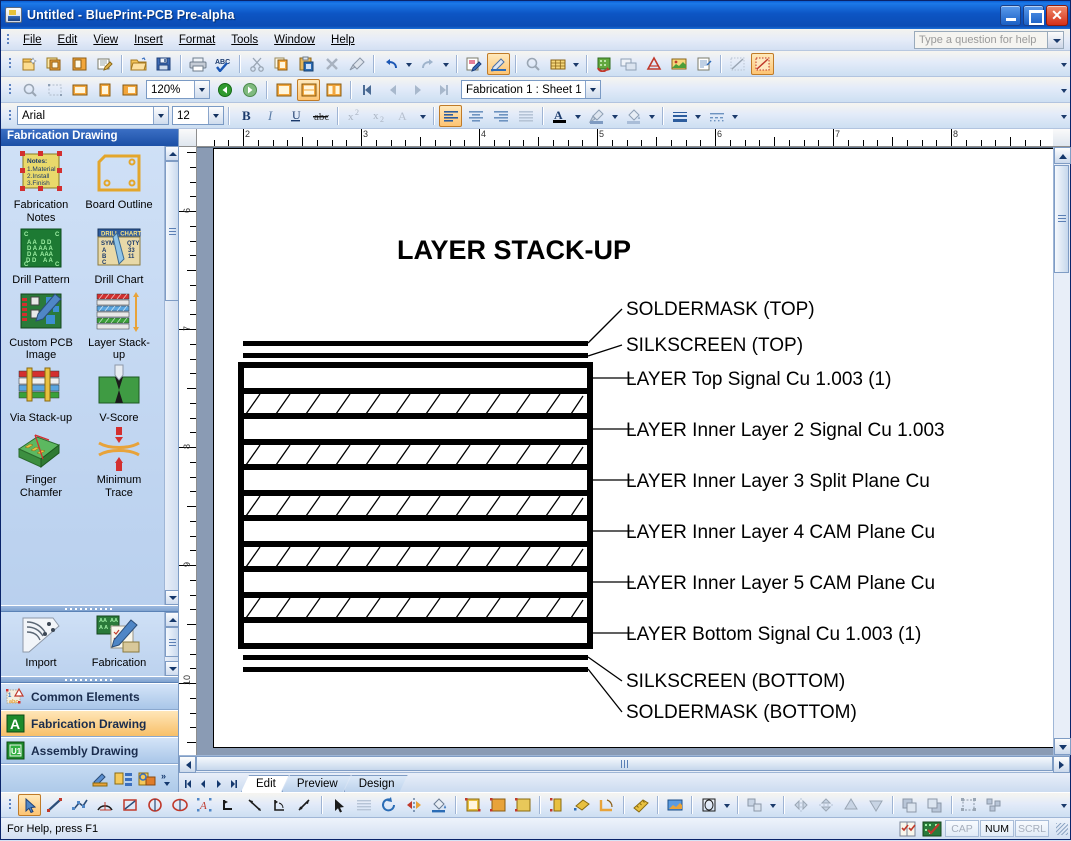 Image resolution: width=1071 pixels, height=841 pixels. Describe the element at coordinates (615, 116) in the screenshot. I see `line-color-dropdown-icon` at that location.